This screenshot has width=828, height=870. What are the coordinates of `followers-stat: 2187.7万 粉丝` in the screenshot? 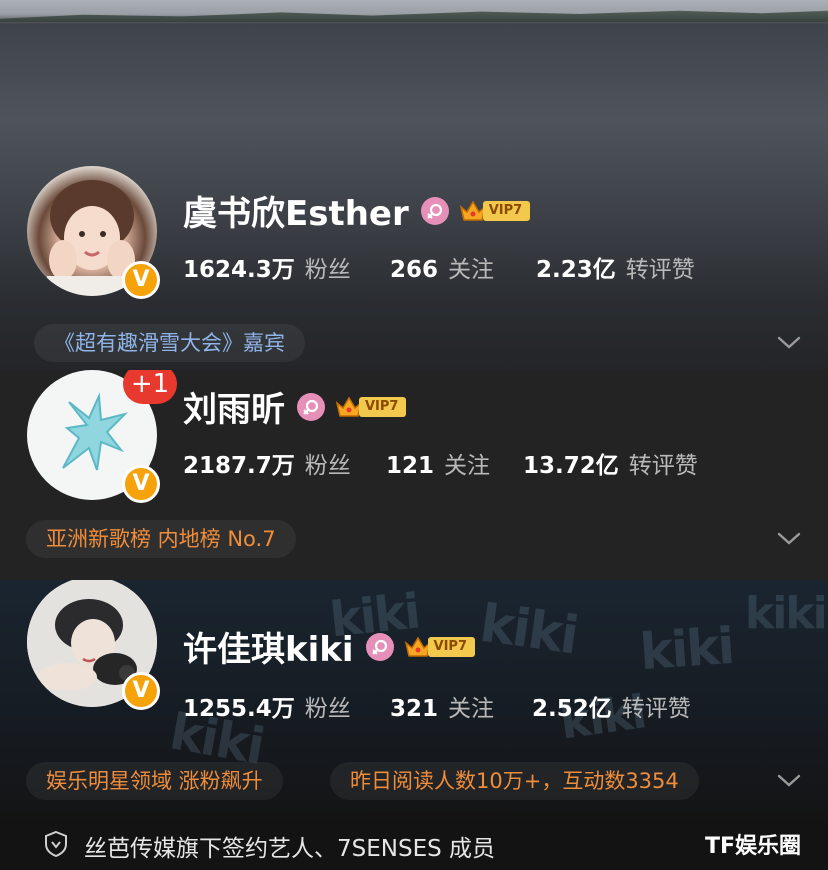 It's located at (267, 463).